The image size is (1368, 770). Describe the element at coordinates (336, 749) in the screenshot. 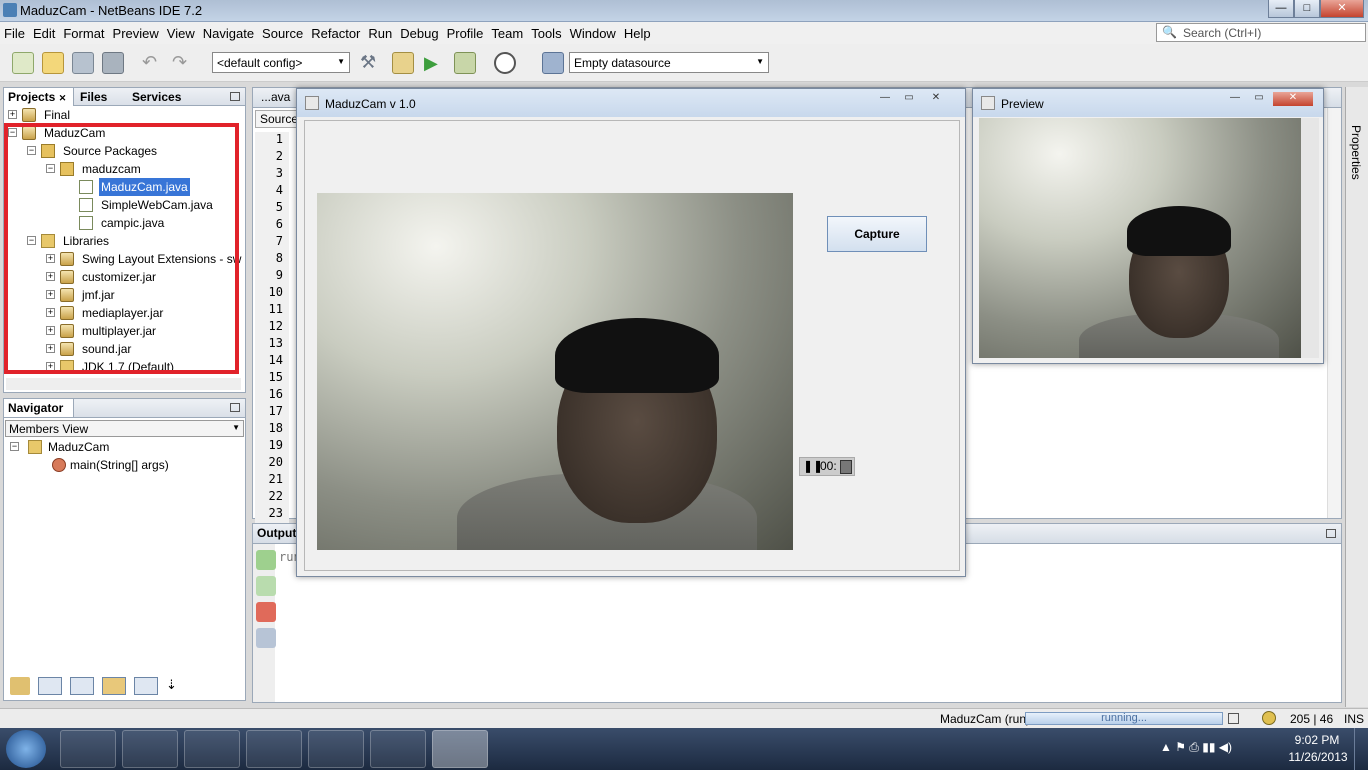

I see `taskbar-paint-icon` at that location.